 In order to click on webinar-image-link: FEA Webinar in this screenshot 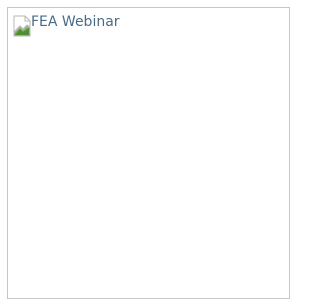, I will do `click(66, 25)`.